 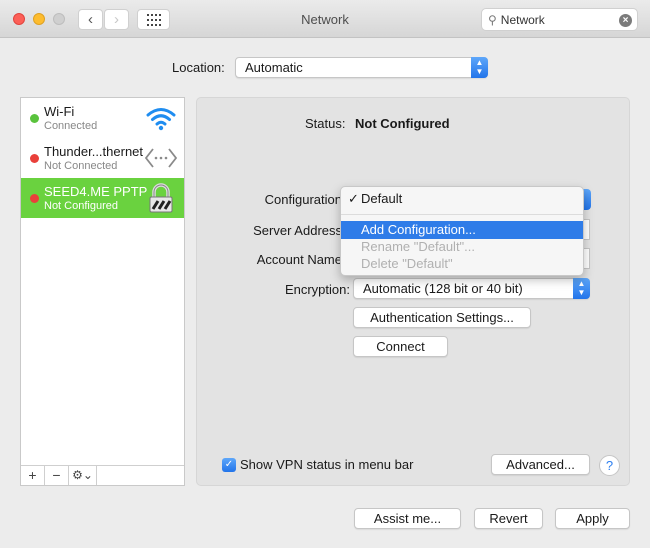 I want to click on remove-service-button: −, so click(x=57, y=475).